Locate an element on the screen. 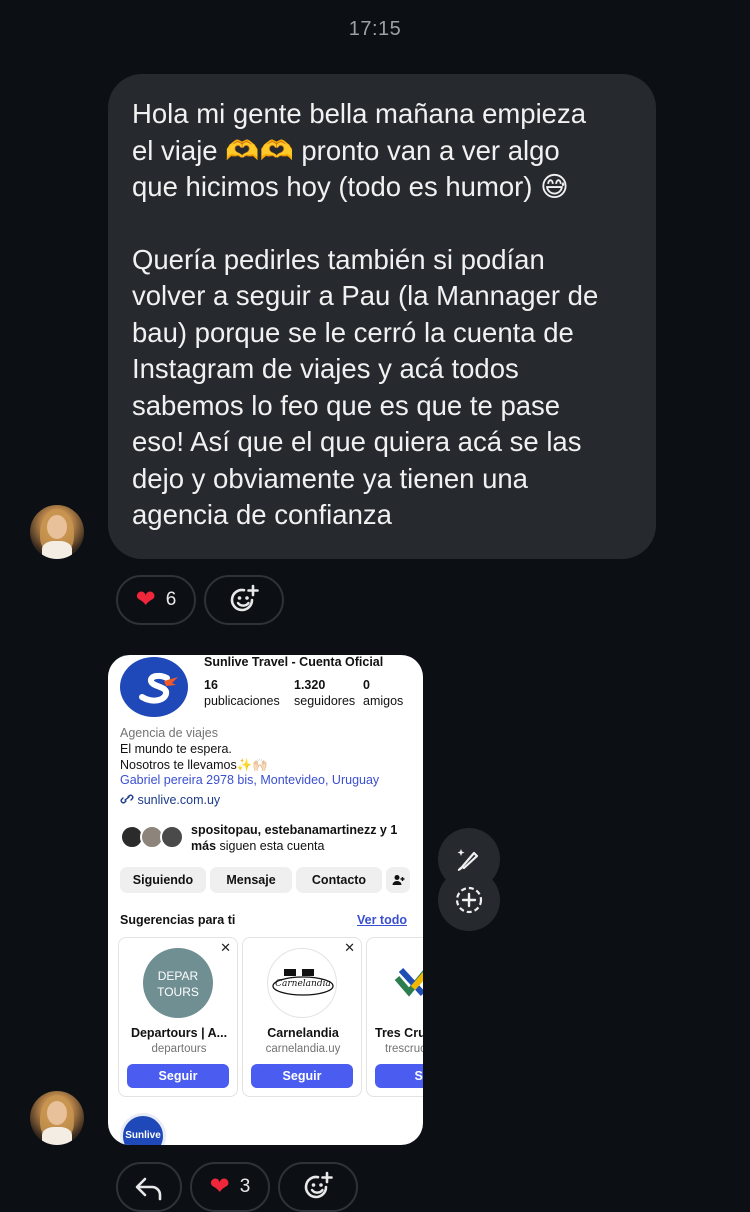  suggestion-handle: carnelandia.uy is located at coordinates (303, 1049).